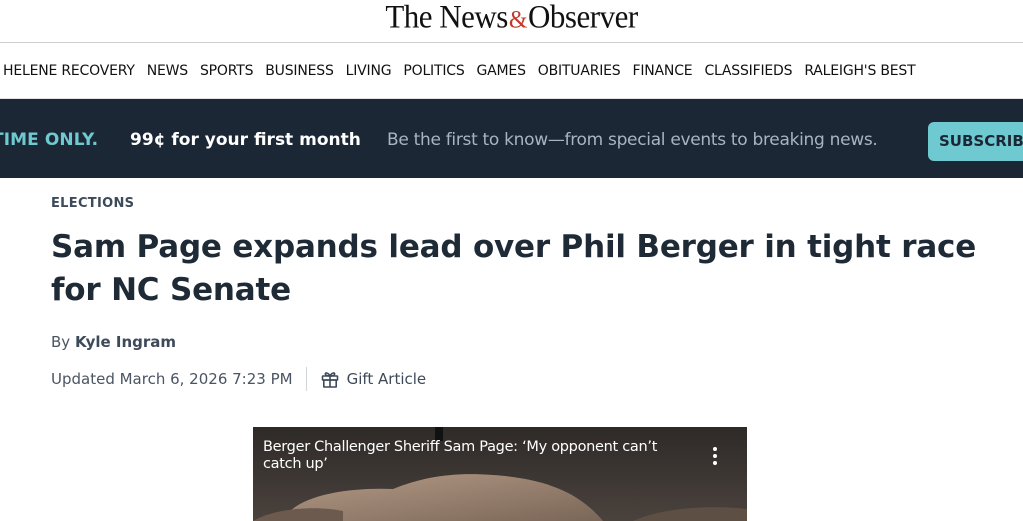  I want to click on promo-price-prefix: 99¢ for your, so click(192, 140).